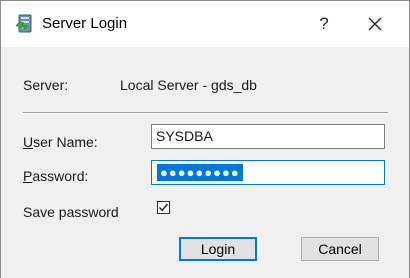 Image resolution: width=410 pixels, height=278 pixels. I want to click on close-button, so click(375, 24).